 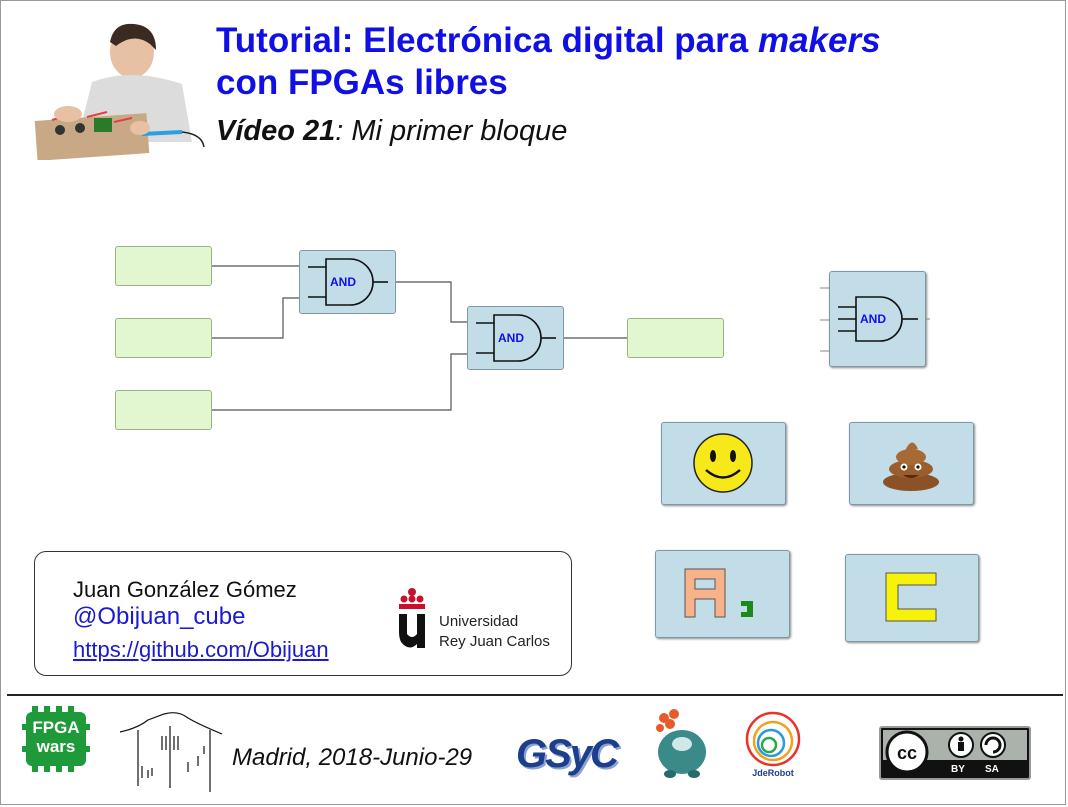 I want to click on wires, so click(x=419, y=338).